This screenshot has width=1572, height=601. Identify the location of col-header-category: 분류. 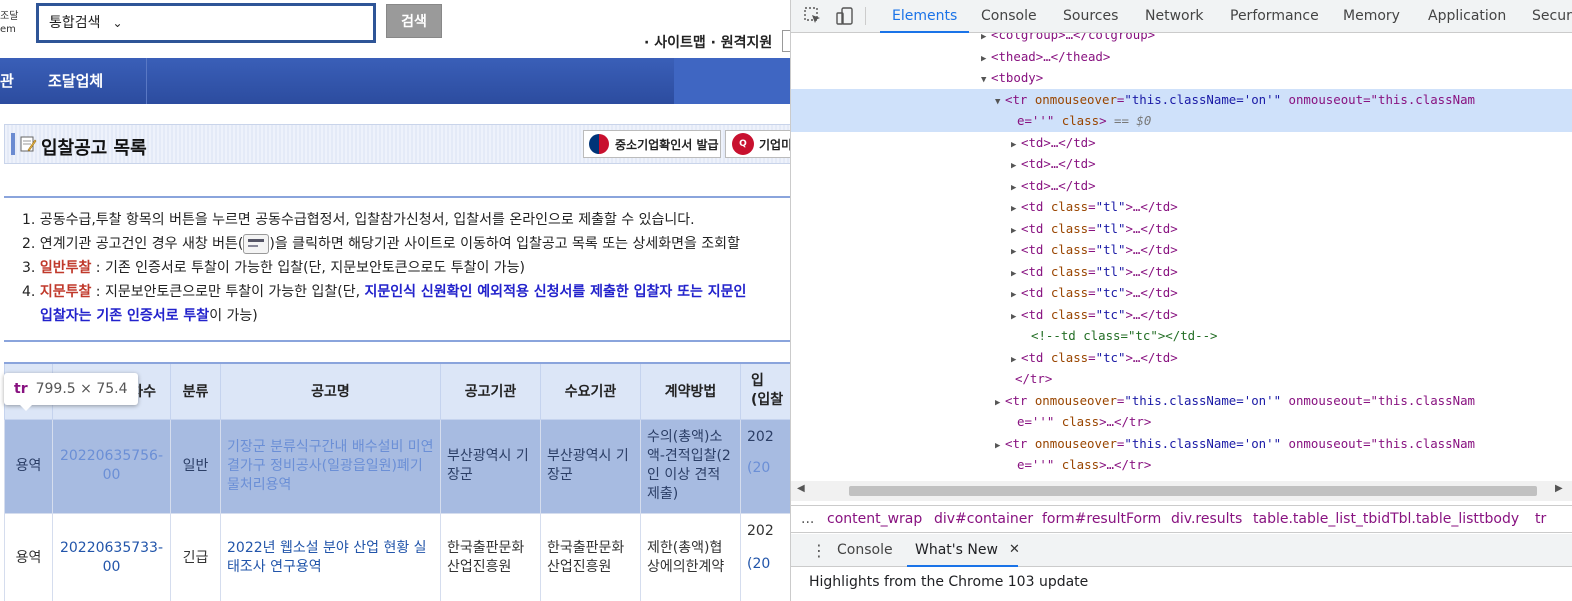
(195, 391).